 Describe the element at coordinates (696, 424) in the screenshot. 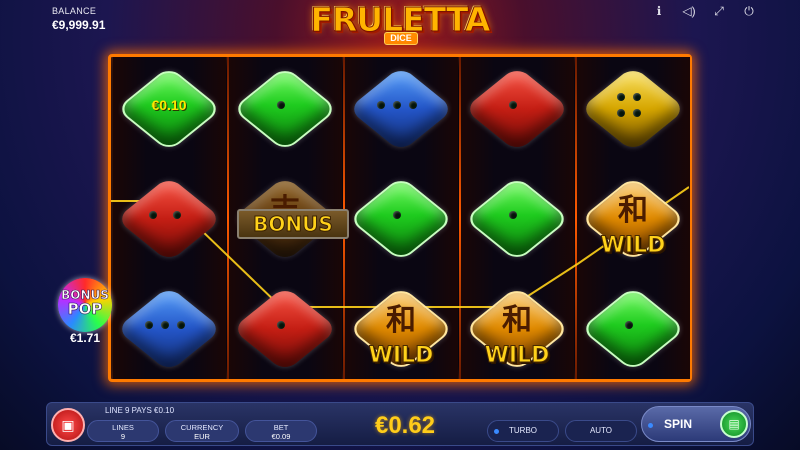

I see `spin-button: SPIN ▤` at that location.